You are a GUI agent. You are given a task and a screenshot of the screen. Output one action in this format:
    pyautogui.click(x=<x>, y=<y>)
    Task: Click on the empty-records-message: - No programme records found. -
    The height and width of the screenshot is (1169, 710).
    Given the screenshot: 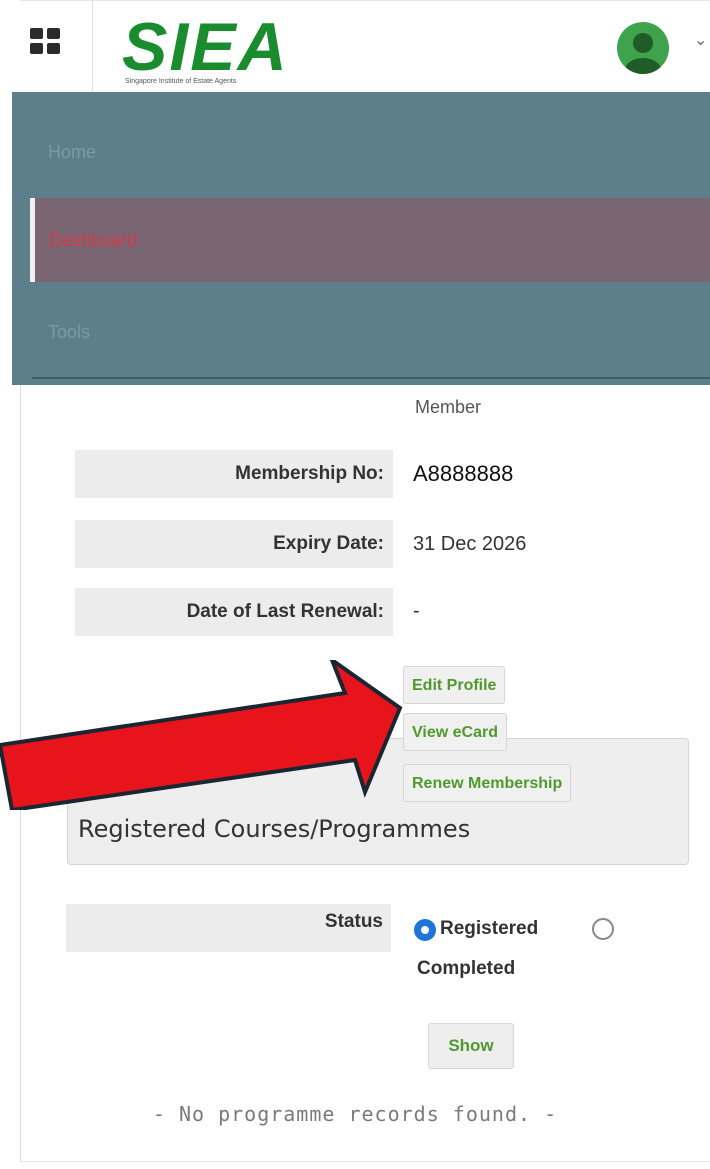 What is the action you would take?
    pyautogui.click(x=355, y=1114)
    